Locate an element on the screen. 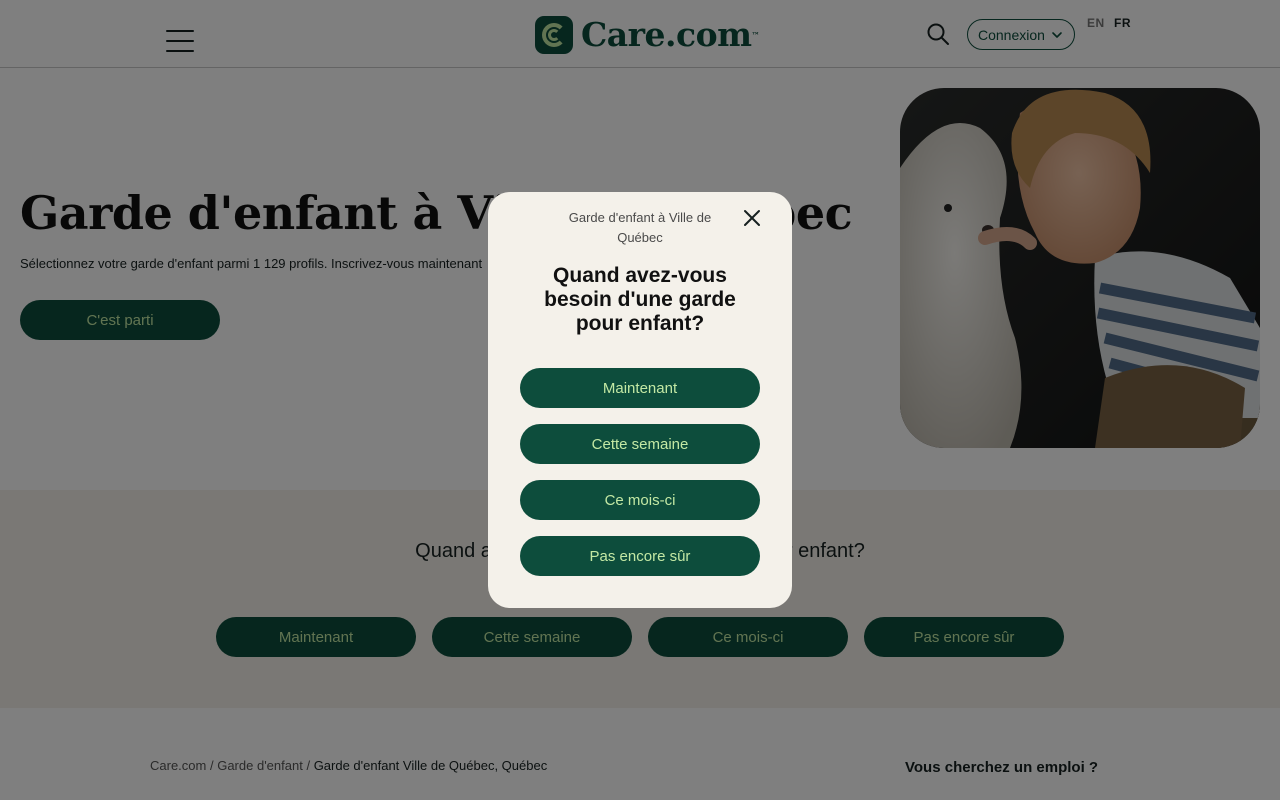  modal-option-not-sure-button: Pas encore sûr is located at coordinates (640, 556).